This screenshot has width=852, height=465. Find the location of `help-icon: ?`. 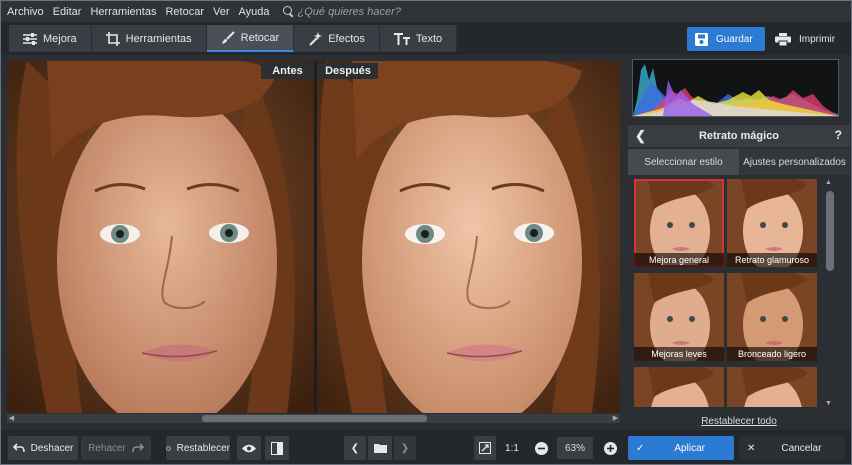

help-icon: ? is located at coordinates (838, 135).